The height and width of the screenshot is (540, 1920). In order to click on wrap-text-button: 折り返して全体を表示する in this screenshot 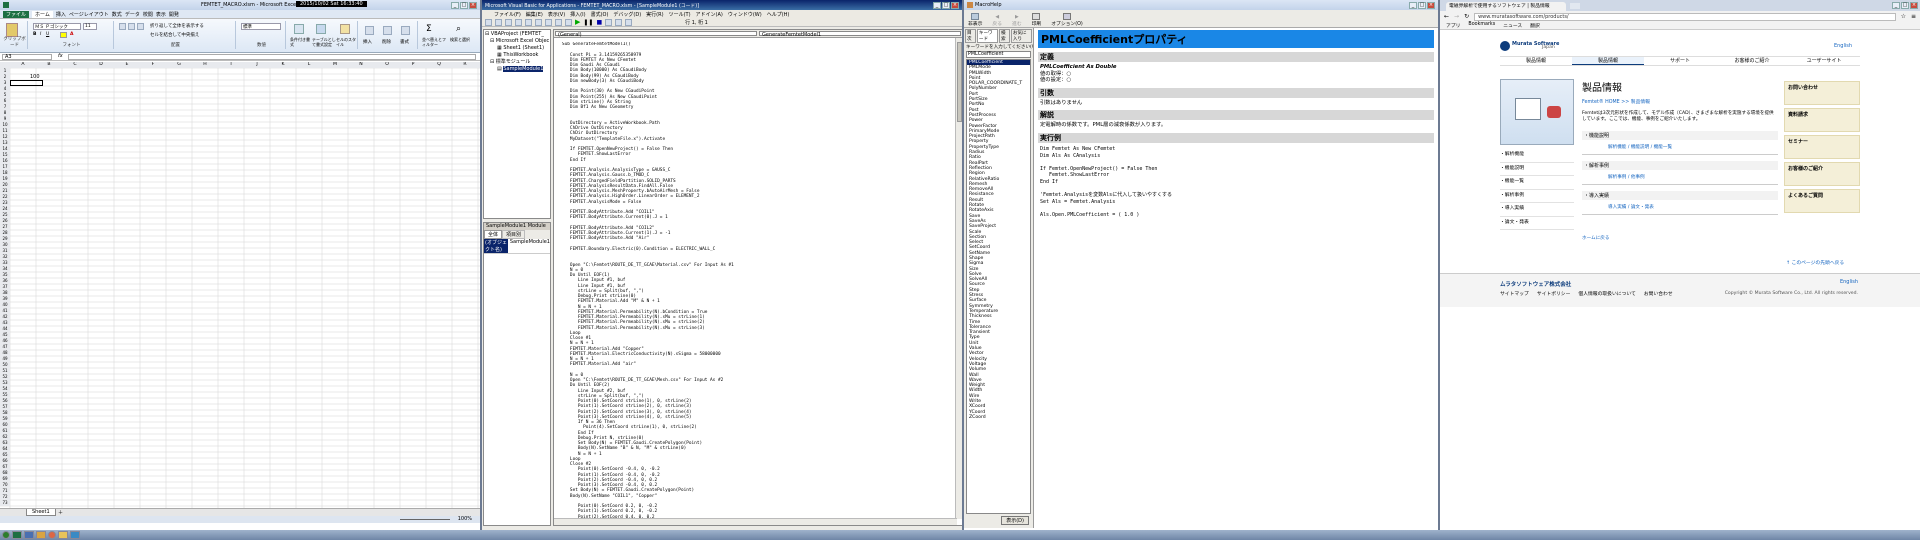, I will do `click(177, 26)`.